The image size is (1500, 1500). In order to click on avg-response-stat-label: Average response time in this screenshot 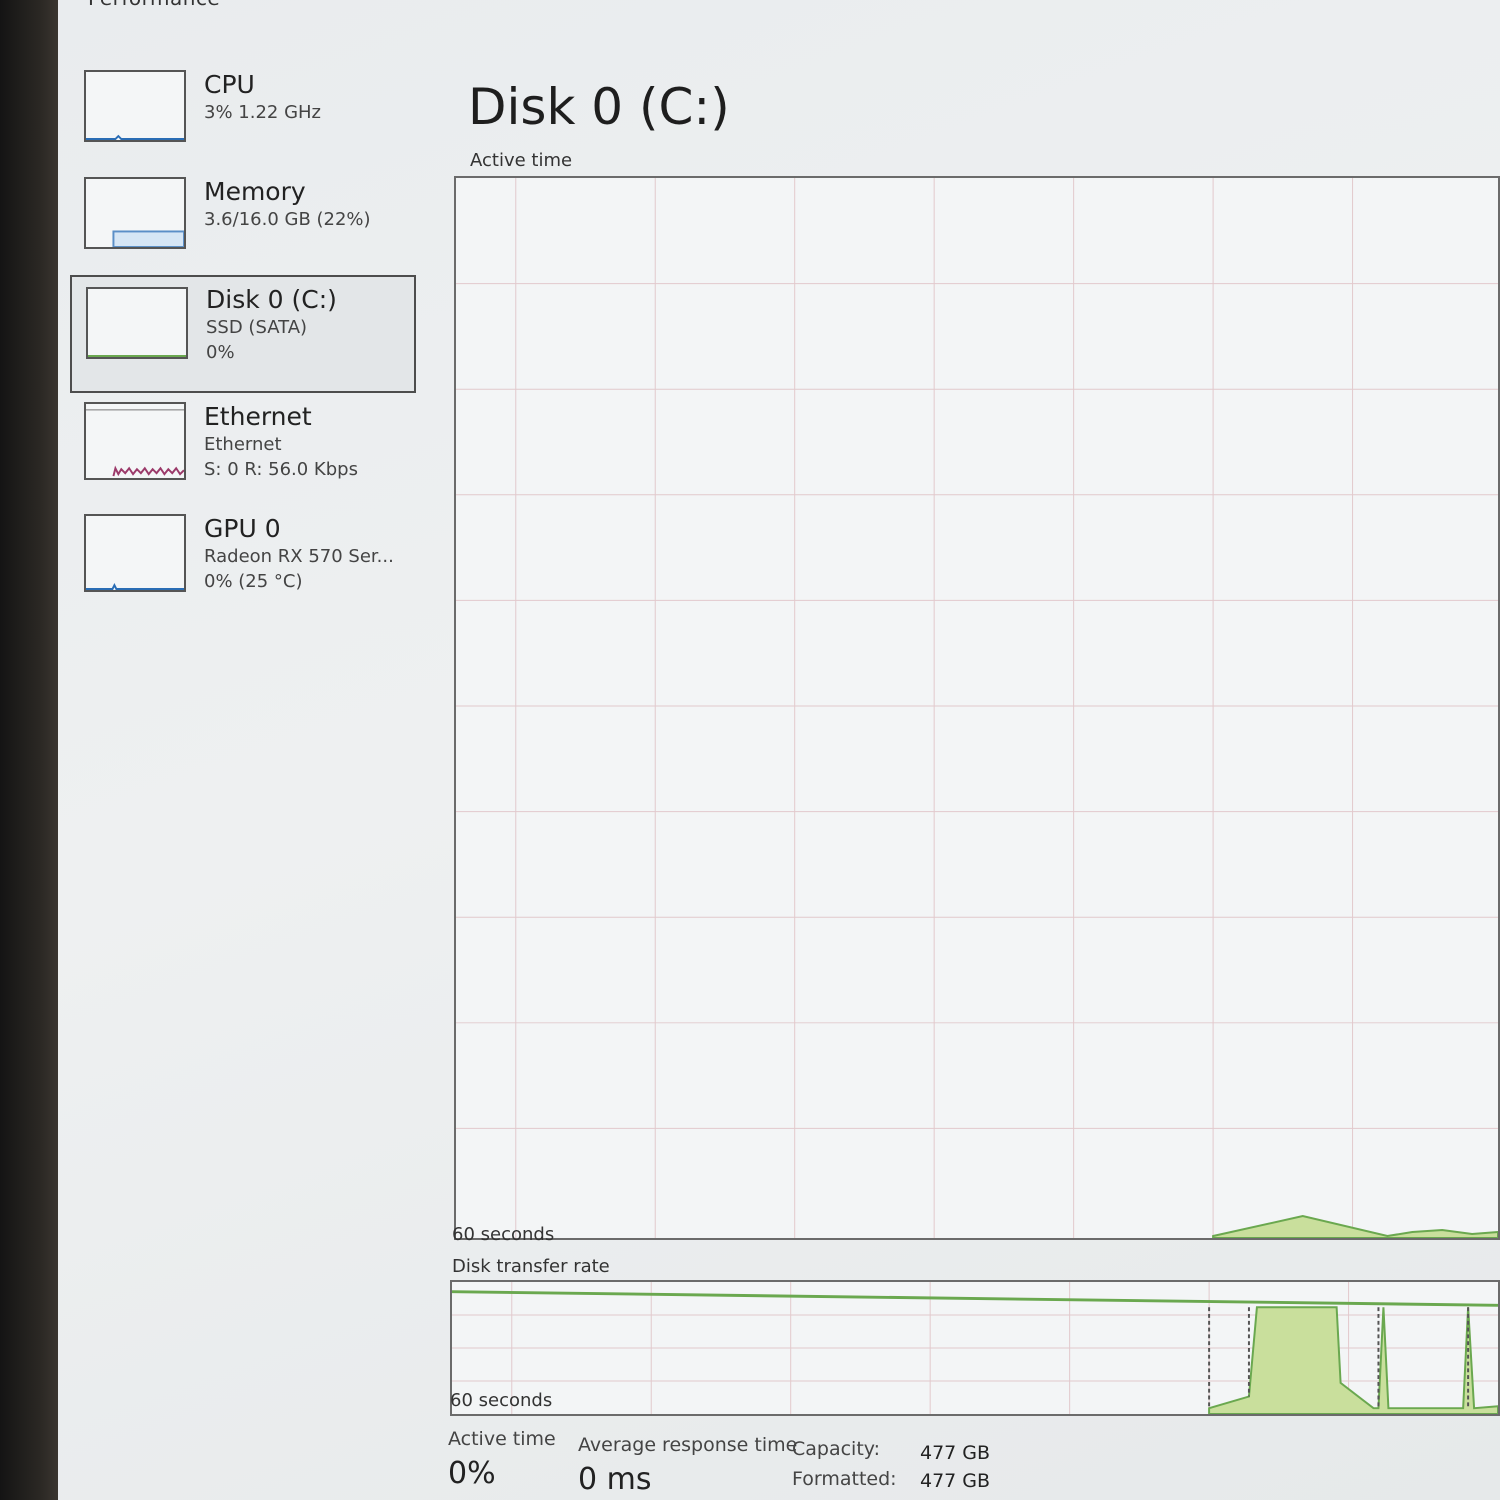, I will do `click(688, 1445)`.